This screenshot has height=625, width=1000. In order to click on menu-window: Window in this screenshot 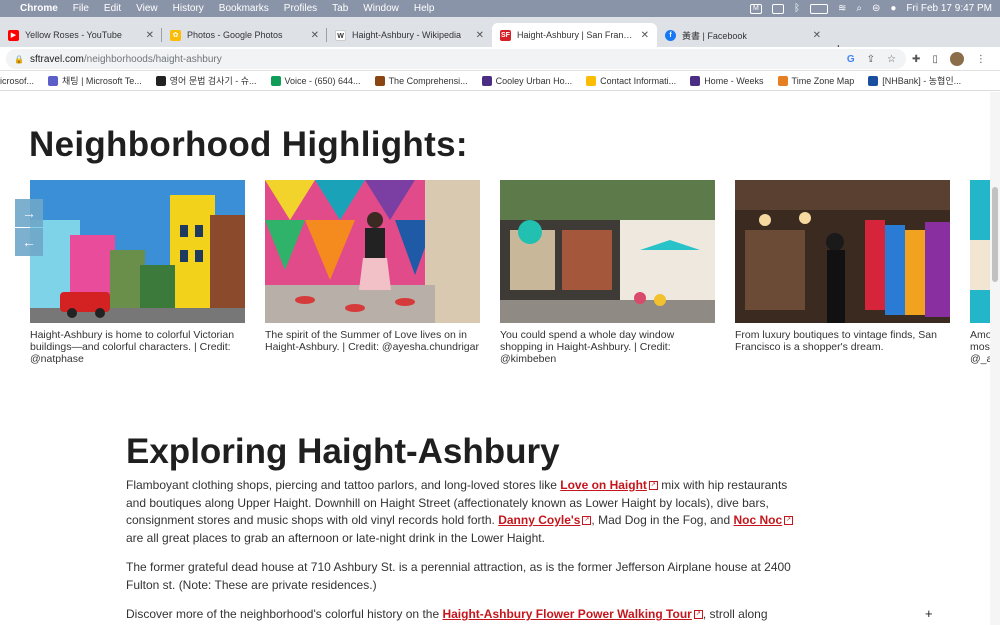, I will do `click(381, 8)`.